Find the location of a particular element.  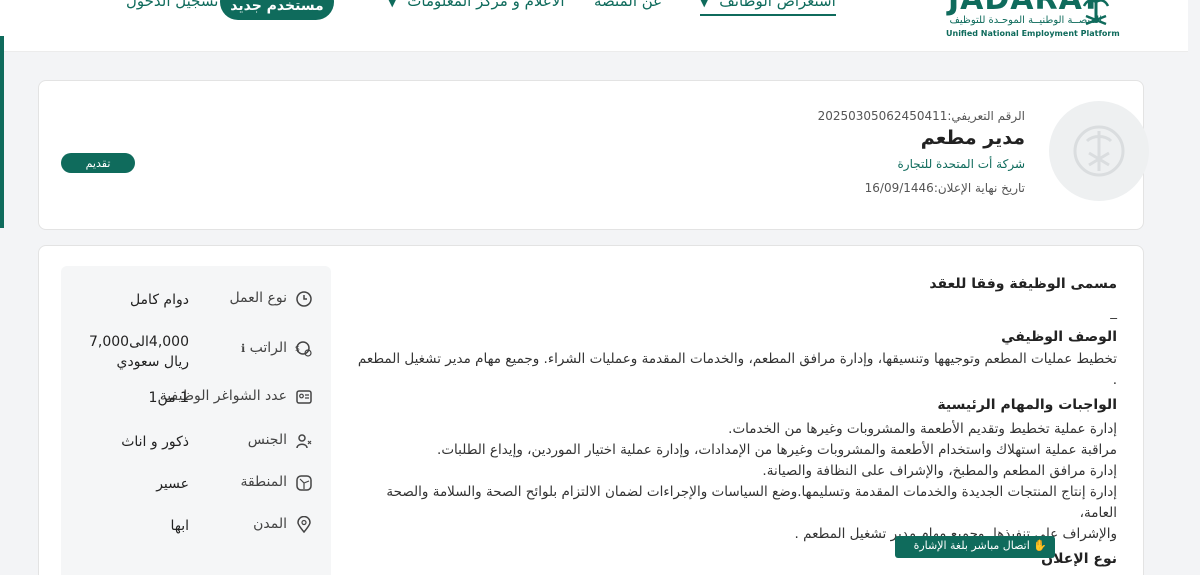

emblem-placeholder-icon is located at coordinates (1099, 151).